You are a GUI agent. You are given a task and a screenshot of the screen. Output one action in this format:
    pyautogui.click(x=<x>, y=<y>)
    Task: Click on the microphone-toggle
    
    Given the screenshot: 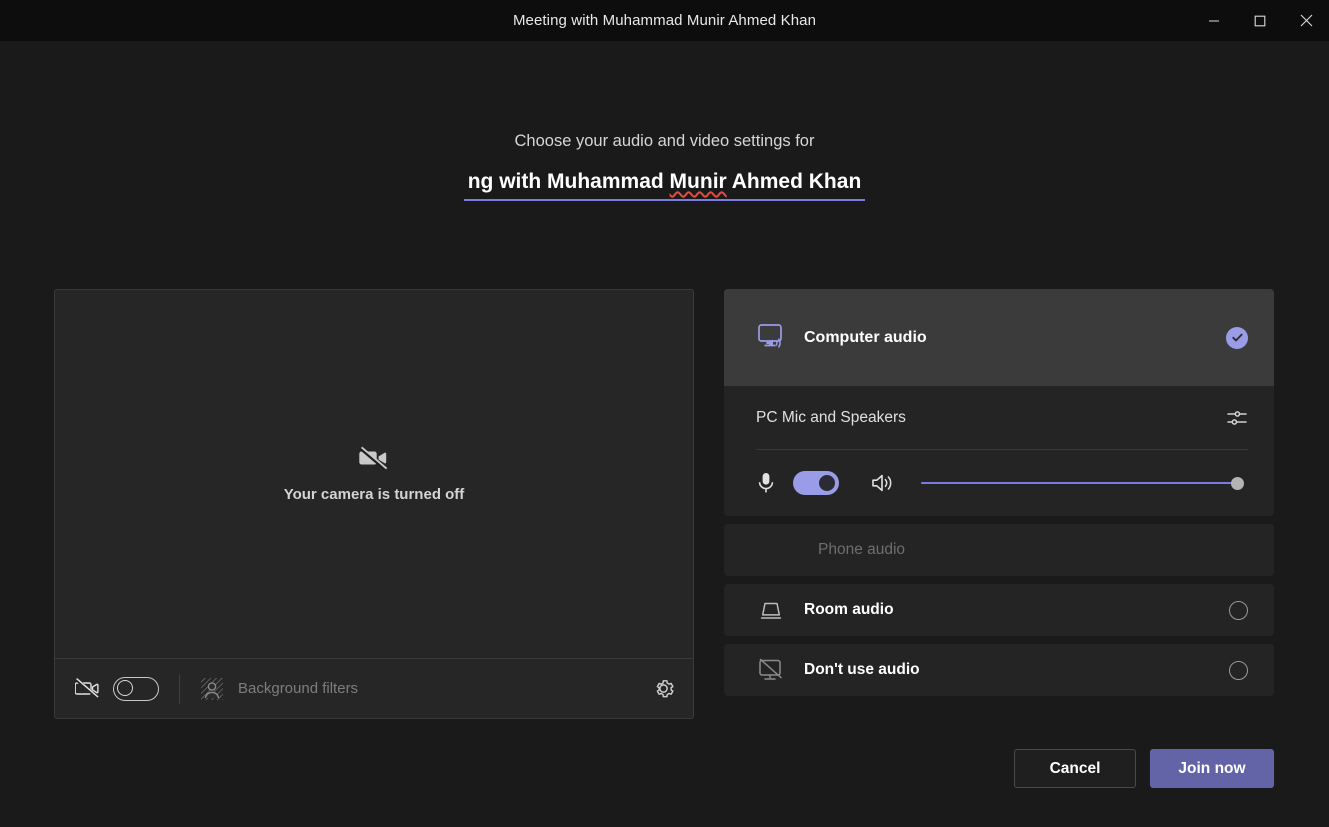 What is the action you would take?
    pyautogui.click(x=816, y=483)
    